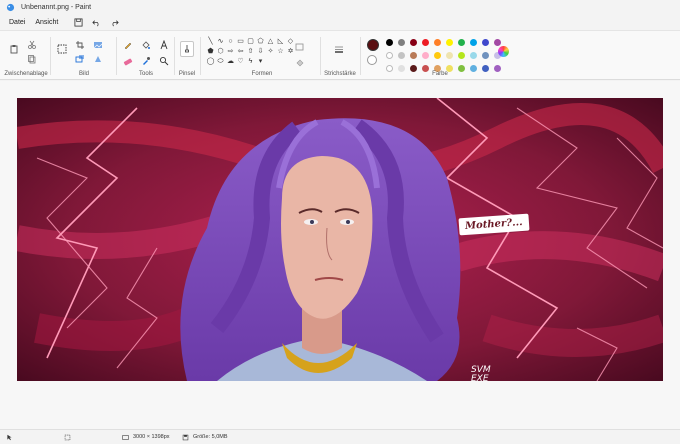 The width and height of the screenshot is (680, 444). I want to click on menu-bar: Datei Ansicht, so click(340, 22).